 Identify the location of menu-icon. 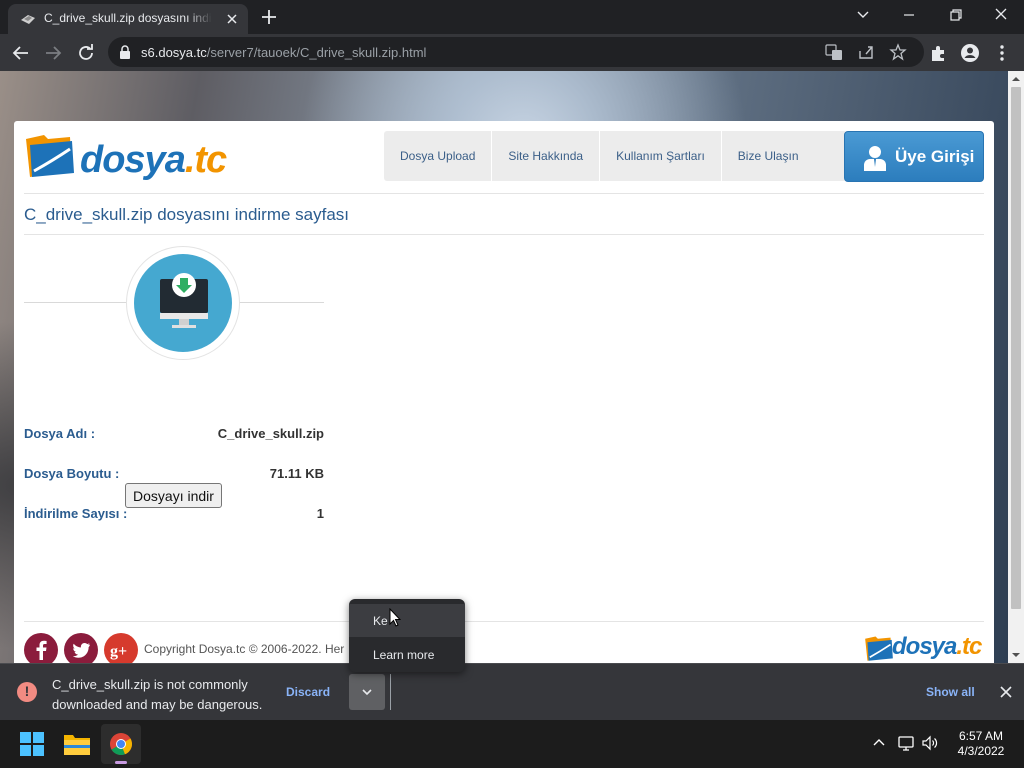
(1002, 53).